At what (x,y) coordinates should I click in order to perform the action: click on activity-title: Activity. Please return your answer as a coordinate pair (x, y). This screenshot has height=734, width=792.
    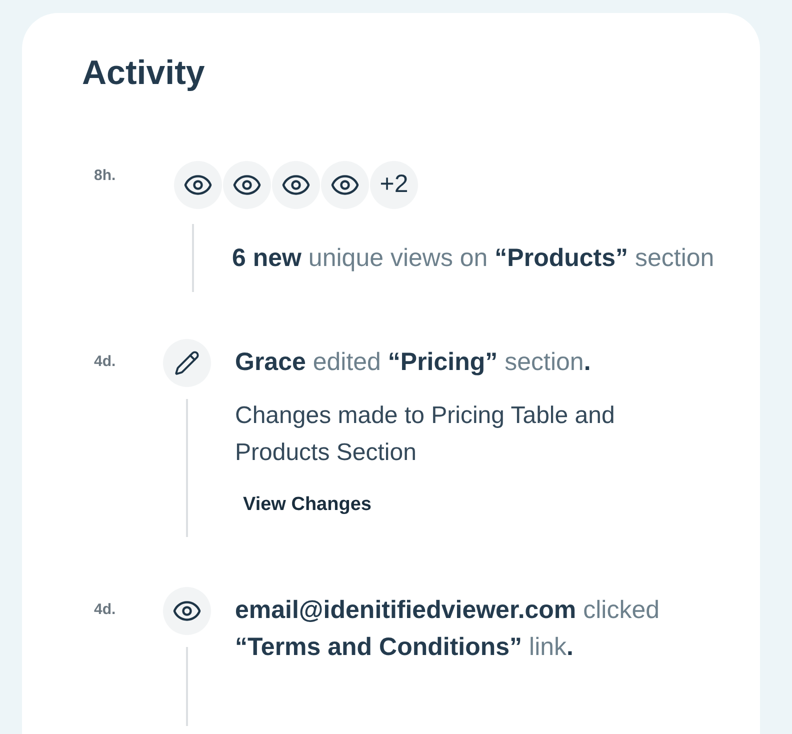
    Looking at the image, I should click on (143, 73).